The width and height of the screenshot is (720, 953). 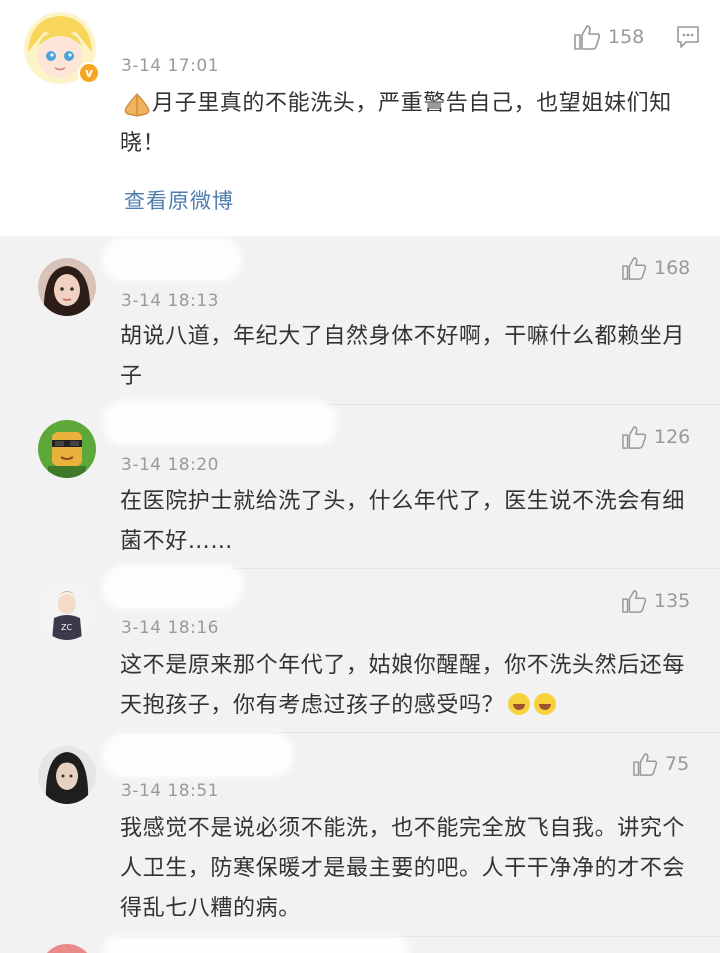 What do you see at coordinates (67, 611) in the screenshot?
I see `commenter-avatar: ZC` at bounding box center [67, 611].